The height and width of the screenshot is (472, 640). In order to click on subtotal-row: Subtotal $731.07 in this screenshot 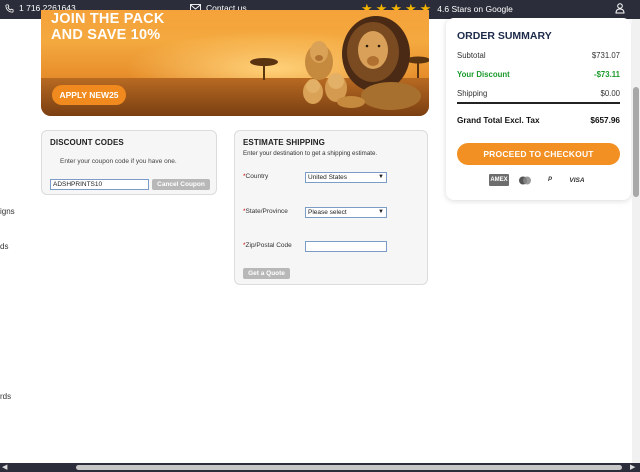, I will do `click(538, 55)`.